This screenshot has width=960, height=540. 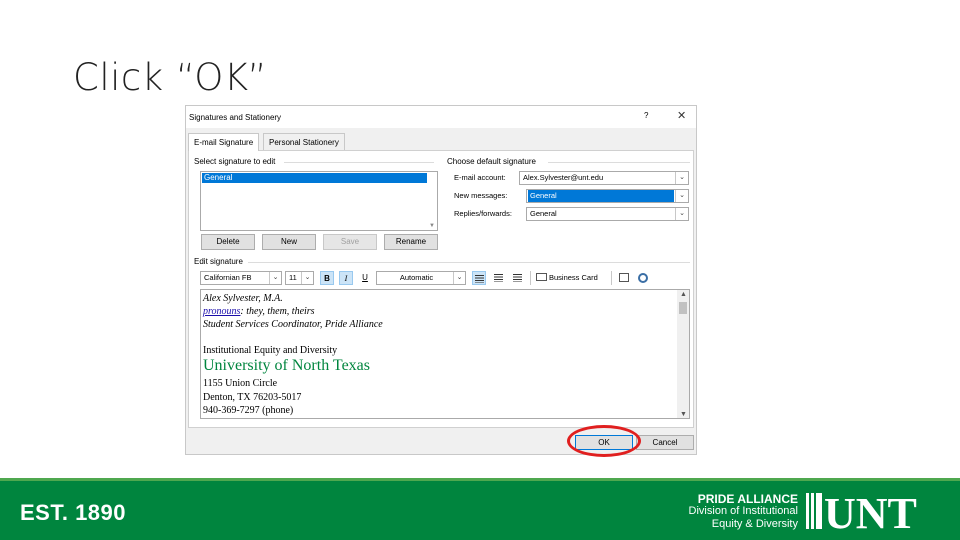 I want to click on align-right-icon, so click(x=517, y=278).